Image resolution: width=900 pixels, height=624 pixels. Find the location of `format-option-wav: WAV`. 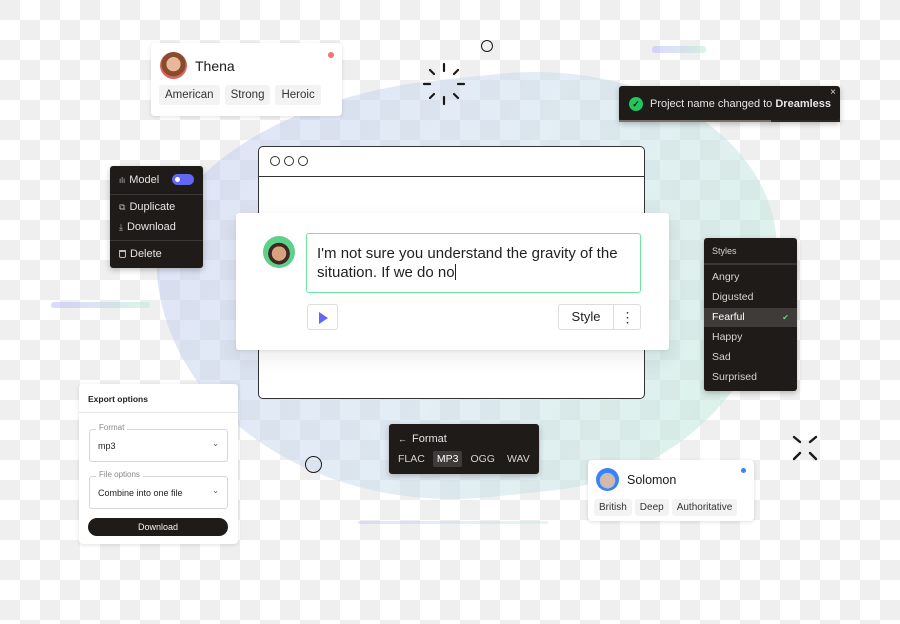

format-option-wav: WAV is located at coordinates (518, 459).